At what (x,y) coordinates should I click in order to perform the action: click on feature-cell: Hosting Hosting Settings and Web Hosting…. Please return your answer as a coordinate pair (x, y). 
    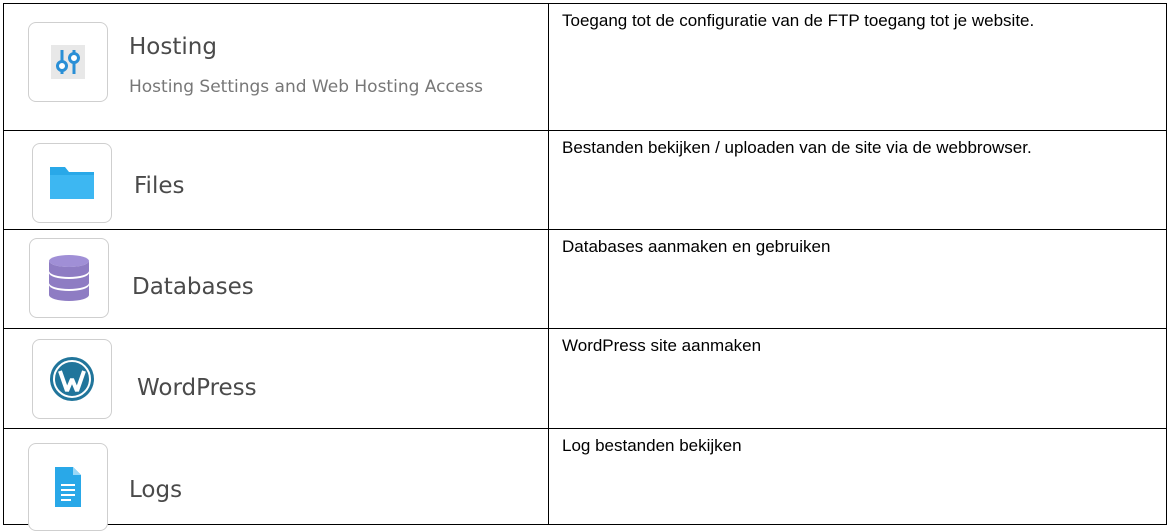
    Looking at the image, I should click on (276, 67).